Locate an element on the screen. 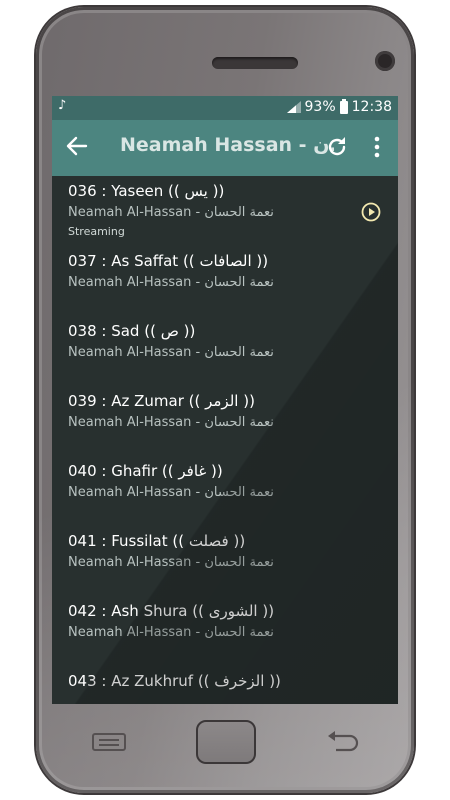 The height and width of the screenshot is (800, 450). battery-percent: 93% is located at coordinates (320, 107).